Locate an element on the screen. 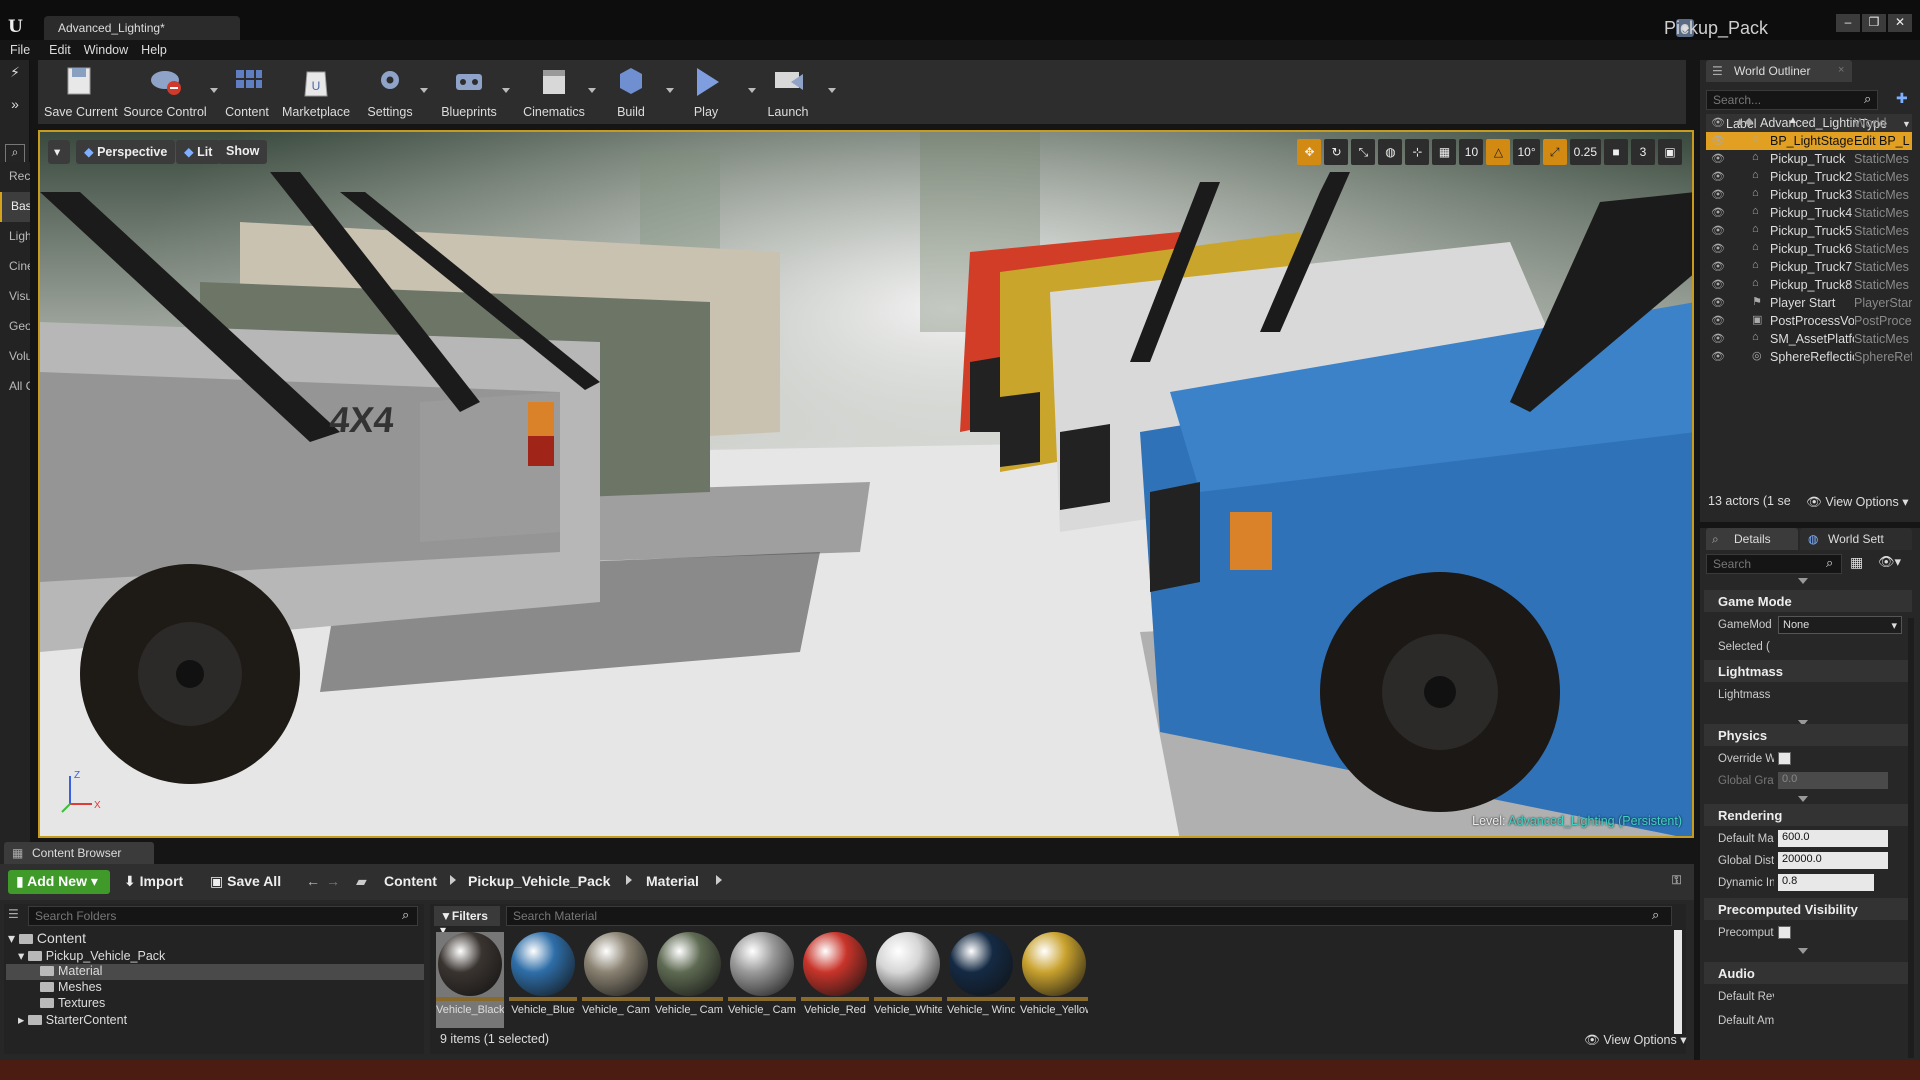 This screenshot has height=1080, width=1920. marketplace-button: U Marketplace is located at coordinates (316, 93).